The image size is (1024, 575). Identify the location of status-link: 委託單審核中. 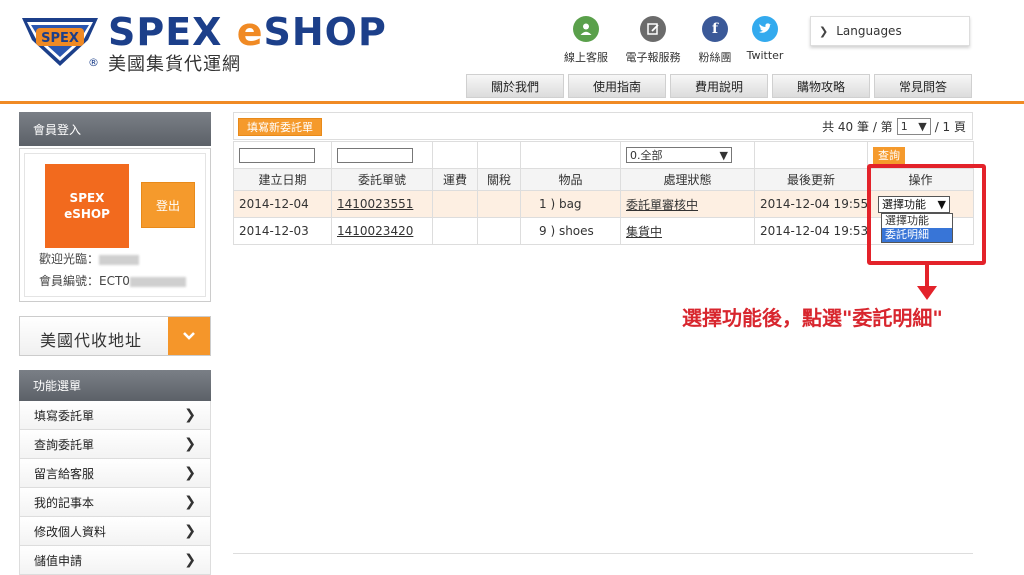
(662, 205).